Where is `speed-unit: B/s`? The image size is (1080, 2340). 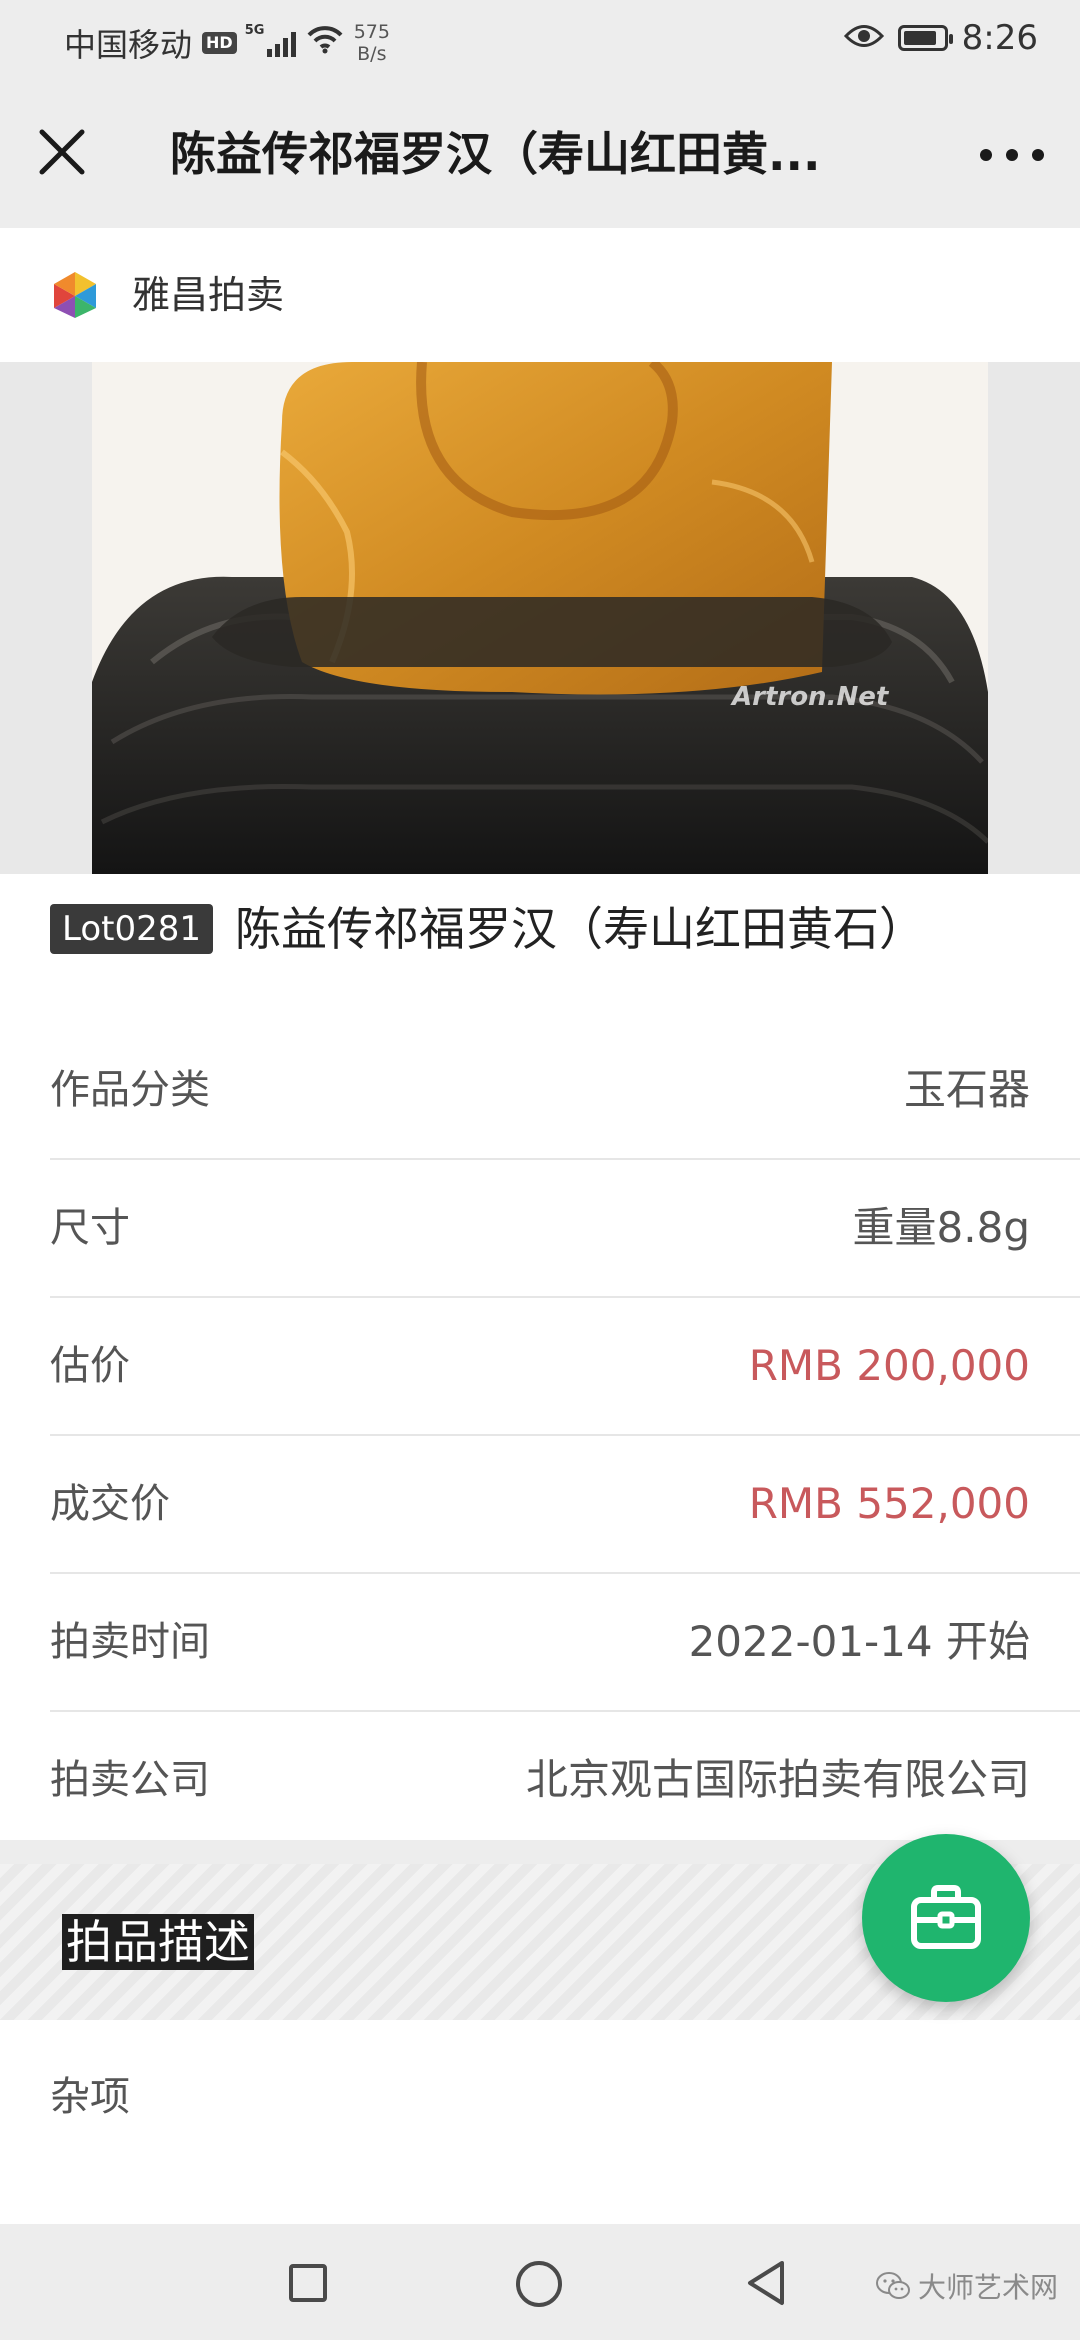
speed-unit: B/s is located at coordinates (372, 54).